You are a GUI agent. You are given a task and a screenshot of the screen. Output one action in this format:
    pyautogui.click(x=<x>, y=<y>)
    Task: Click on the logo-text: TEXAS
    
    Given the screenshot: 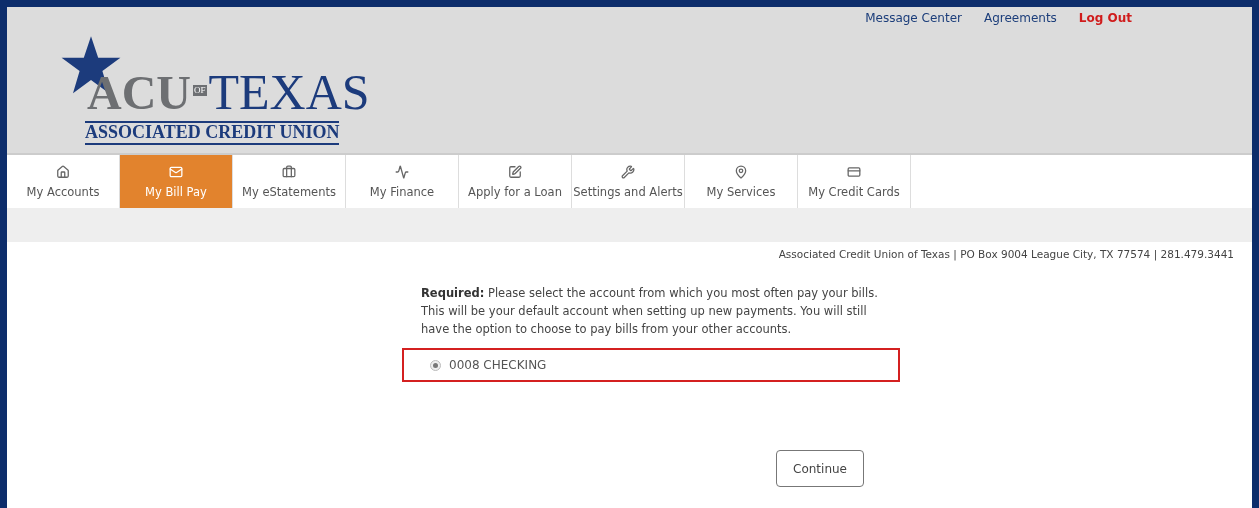 What is the action you would take?
    pyautogui.click(x=289, y=92)
    